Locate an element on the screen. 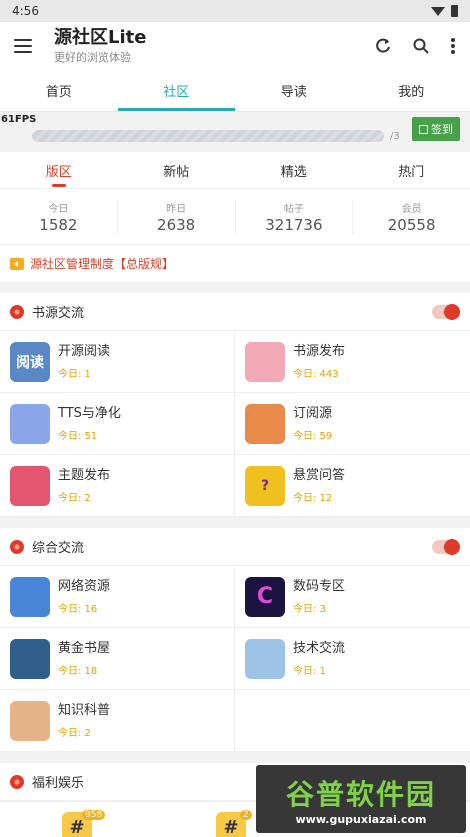  sub-tabs: 版区 新帖 精选 热门 is located at coordinates (235, 170).